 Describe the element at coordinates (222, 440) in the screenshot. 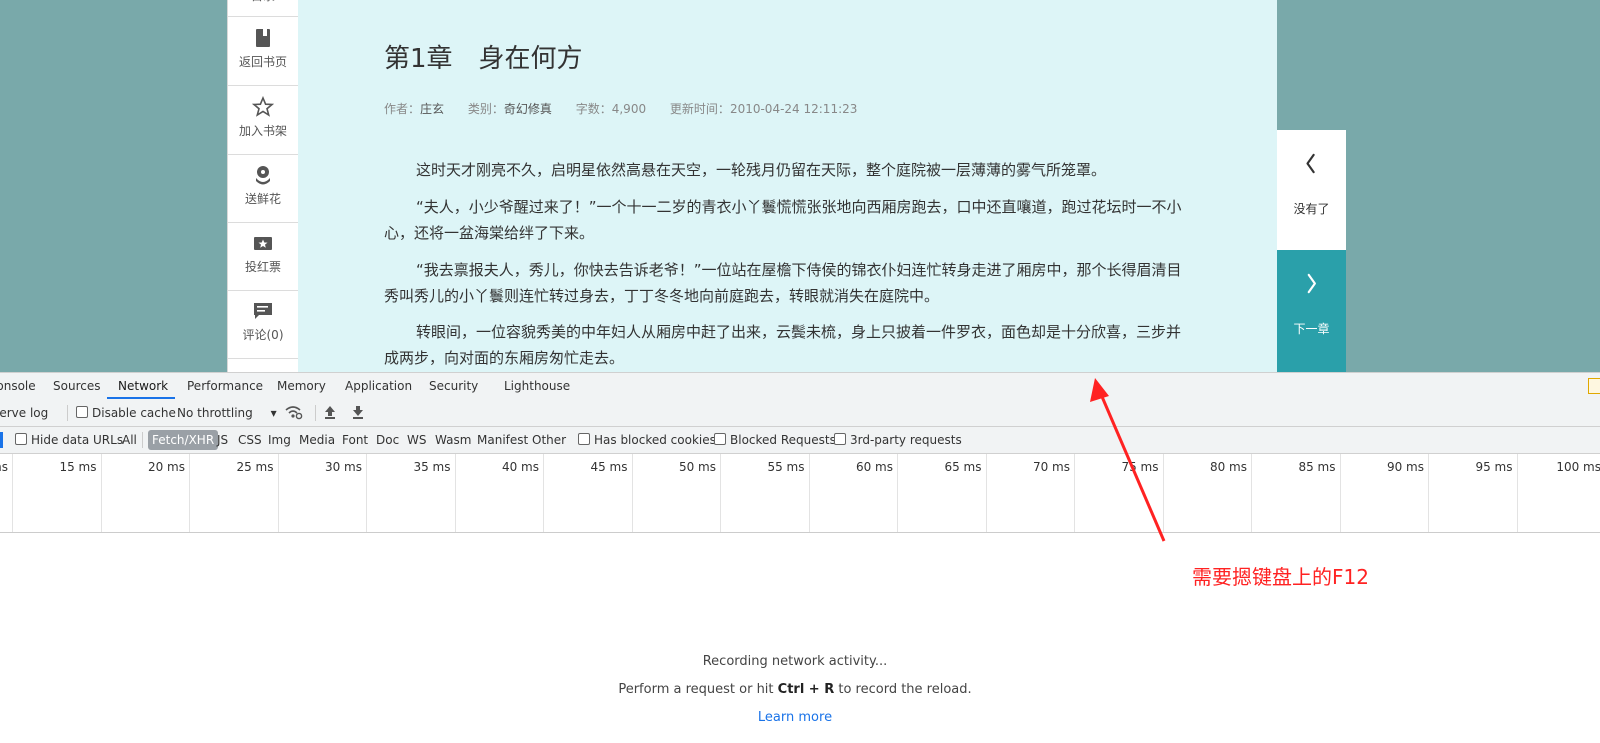

I see `filter-js: JS` at that location.